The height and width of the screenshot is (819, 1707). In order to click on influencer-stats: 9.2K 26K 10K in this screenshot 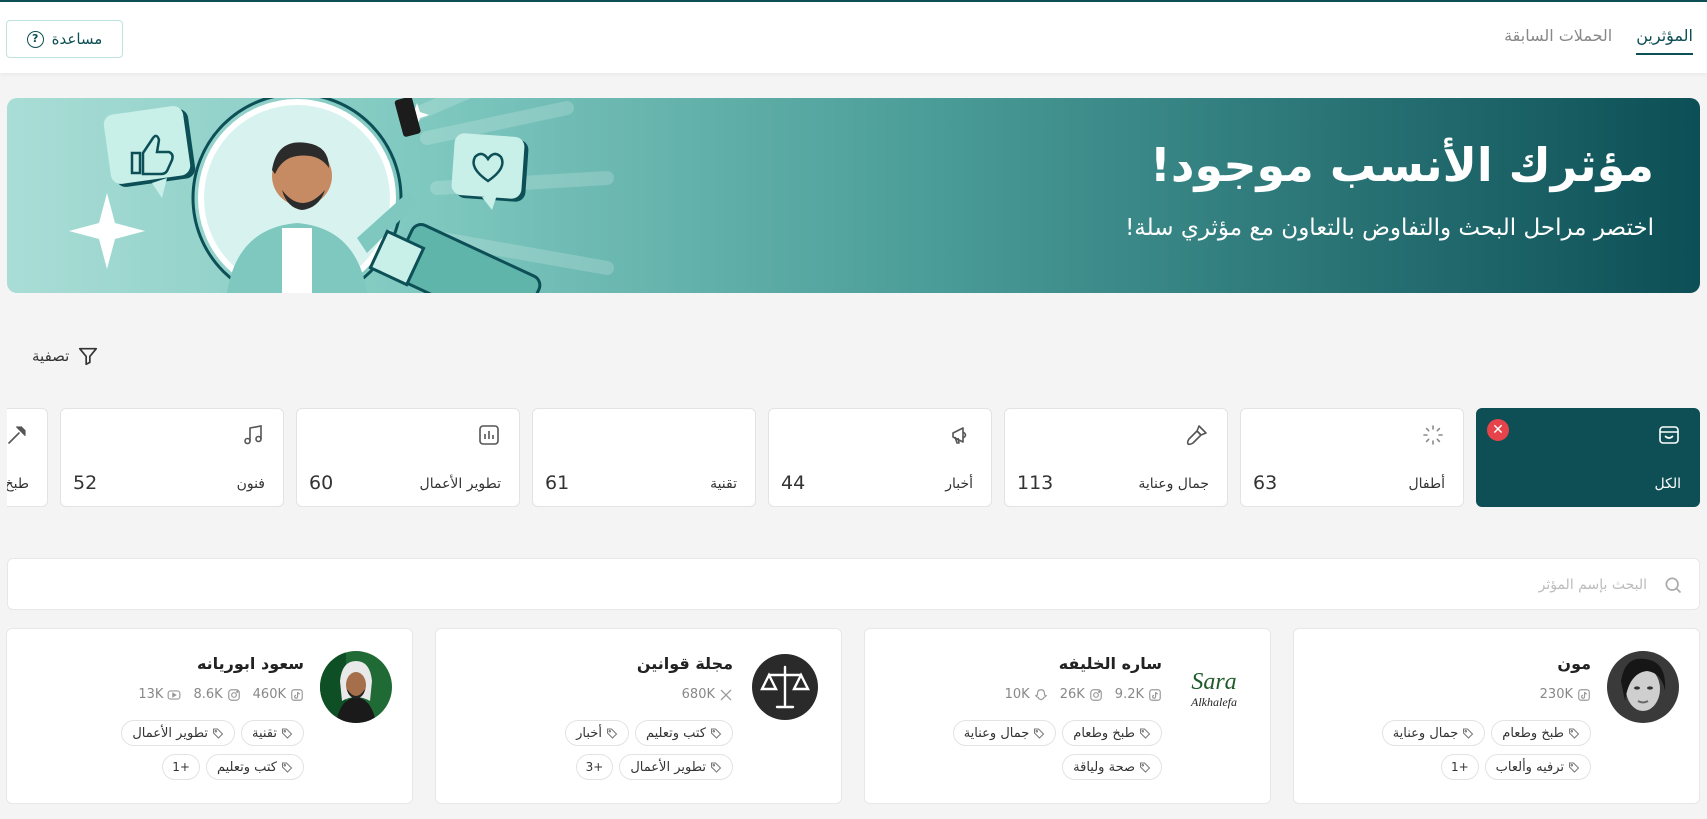, I will do `click(1083, 694)`.